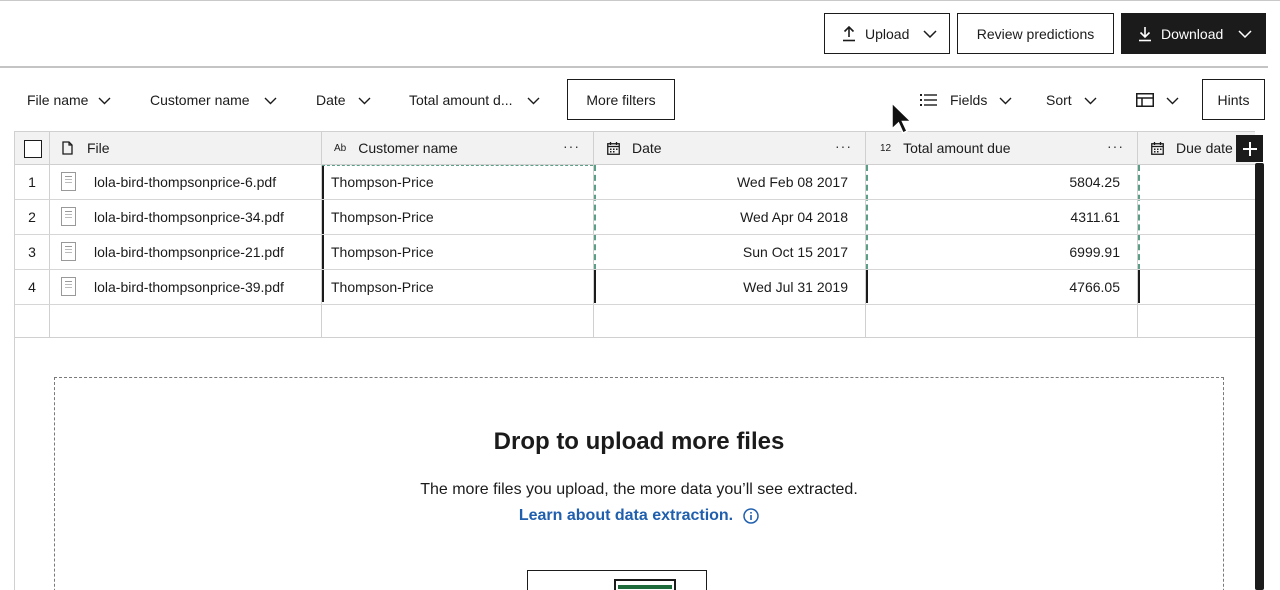 The width and height of the screenshot is (1280, 590). What do you see at coordinates (408, 148) in the screenshot?
I see `column-customer-name-label: Customer name` at bounding box center [408, 148].